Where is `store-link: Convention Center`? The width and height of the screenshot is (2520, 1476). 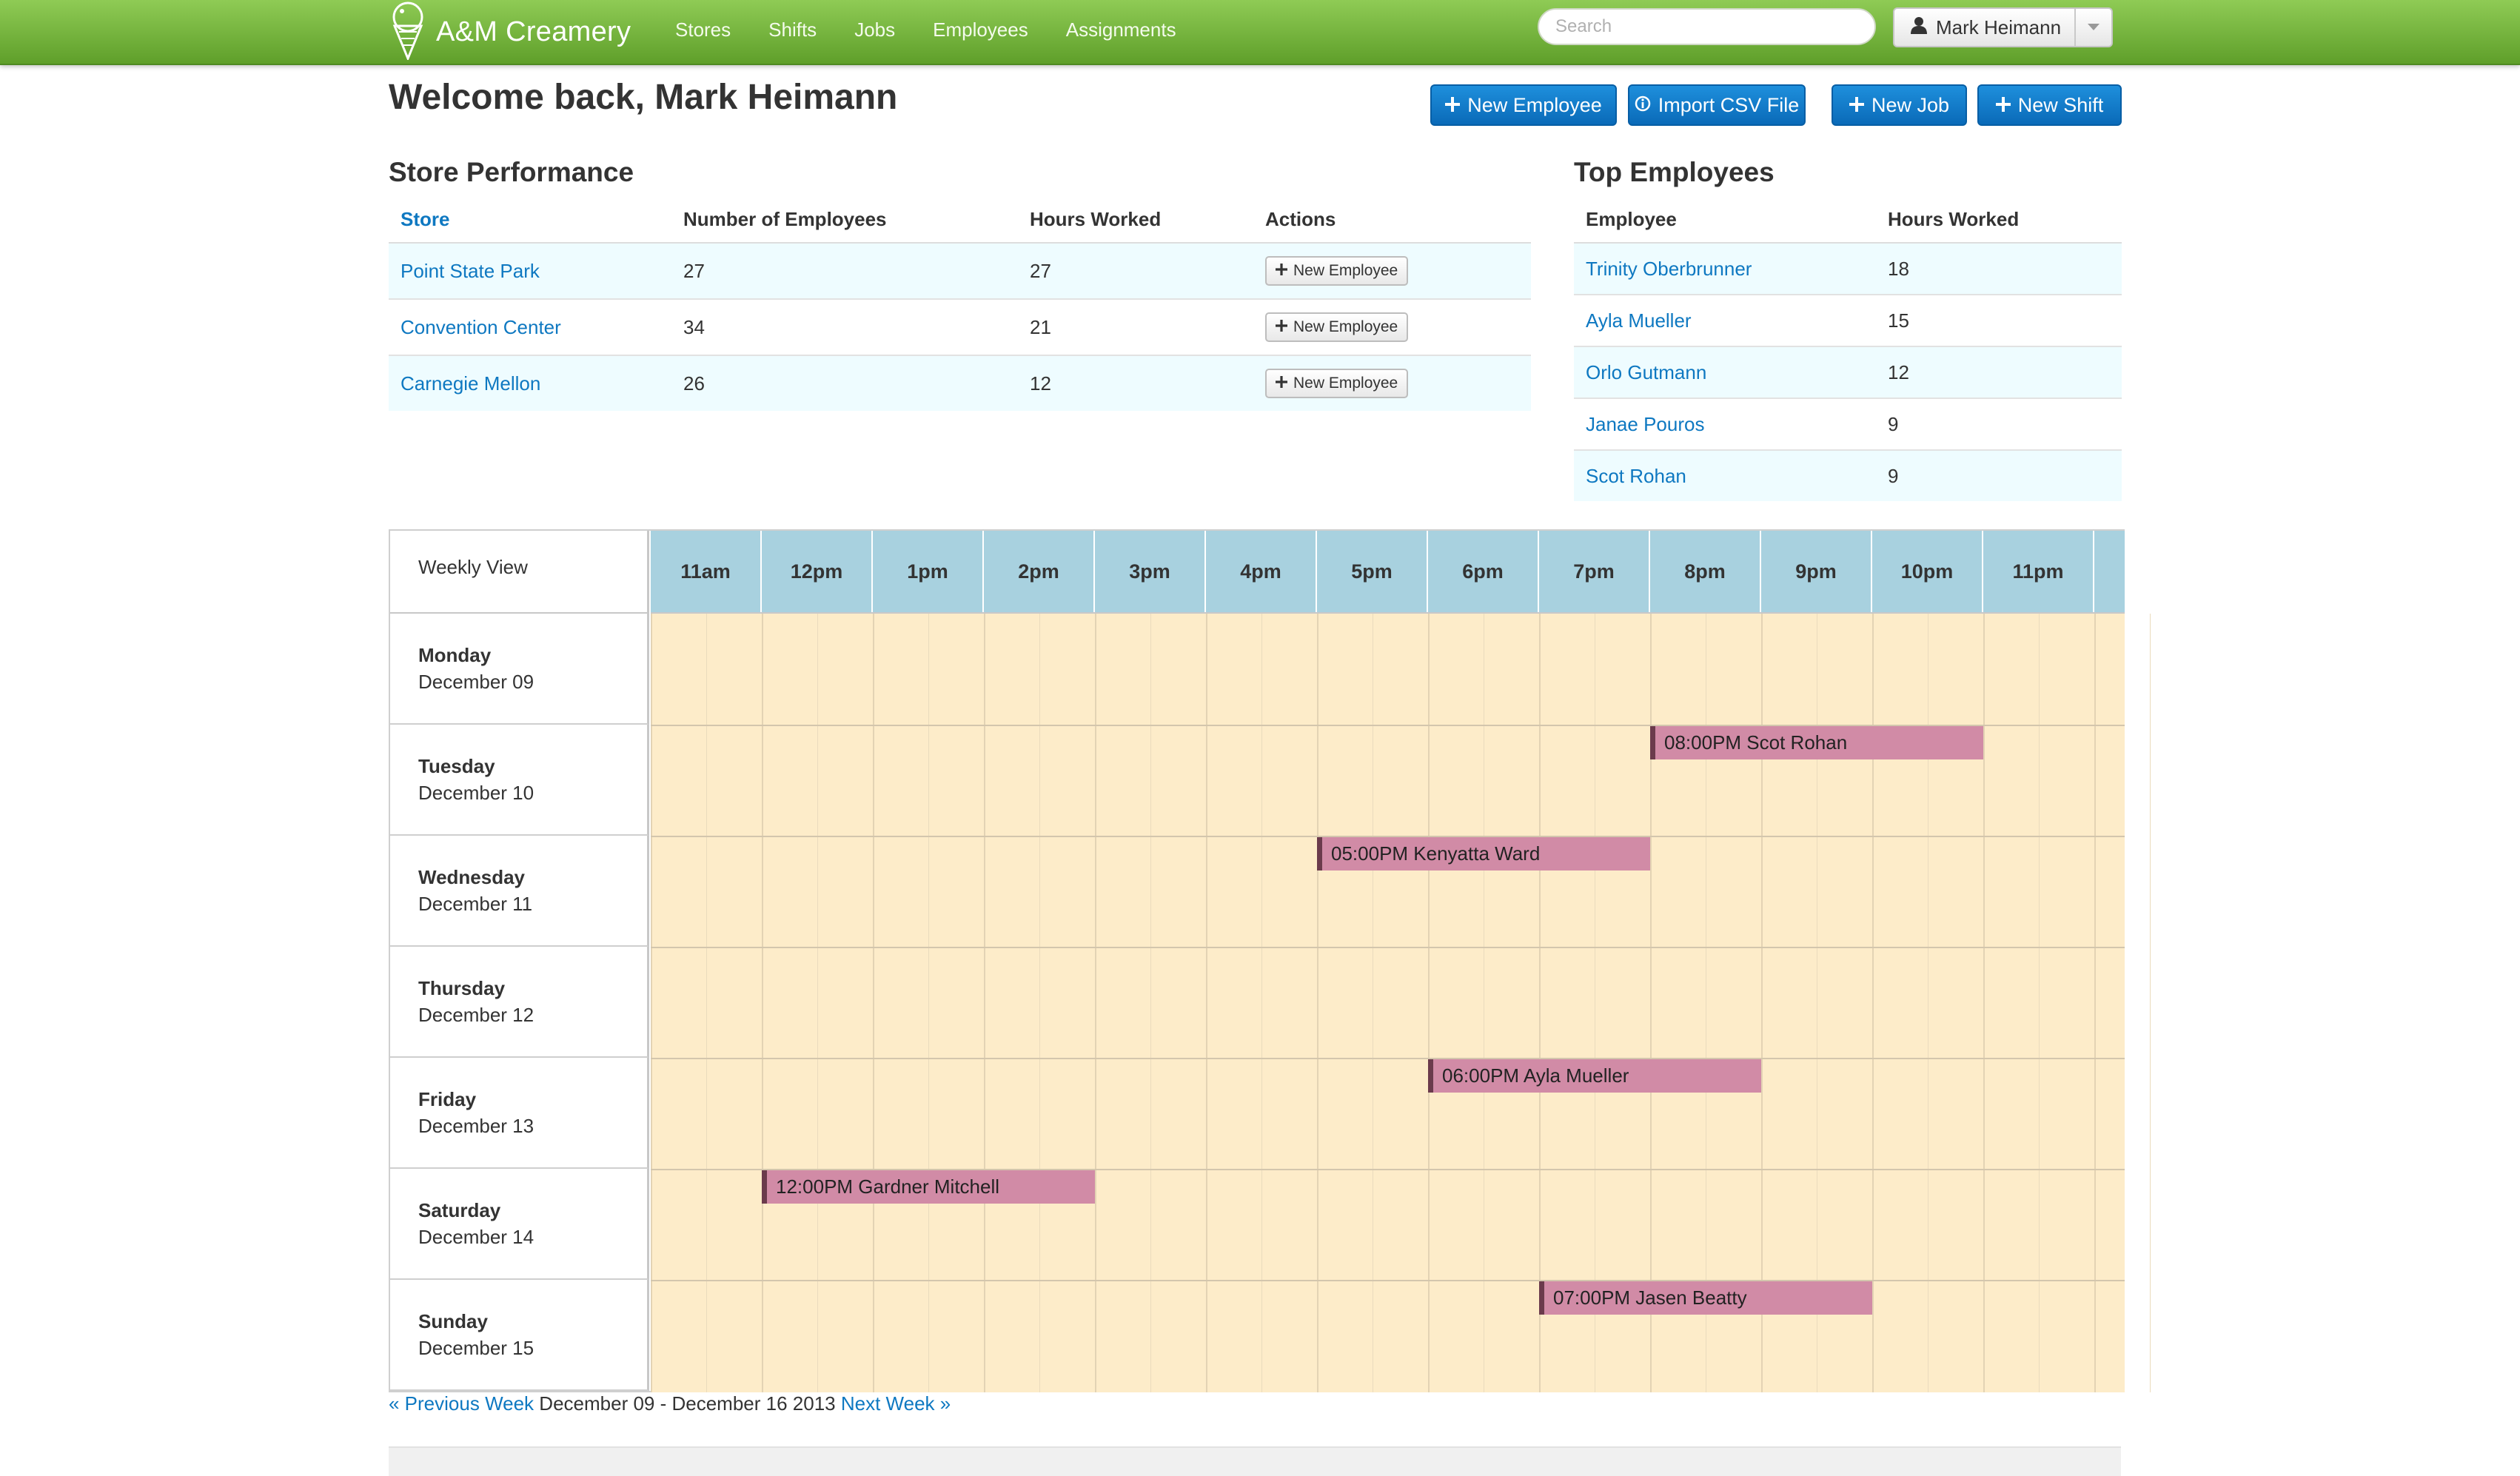 store-link: Convention Center is located at coordinates (481, 327).